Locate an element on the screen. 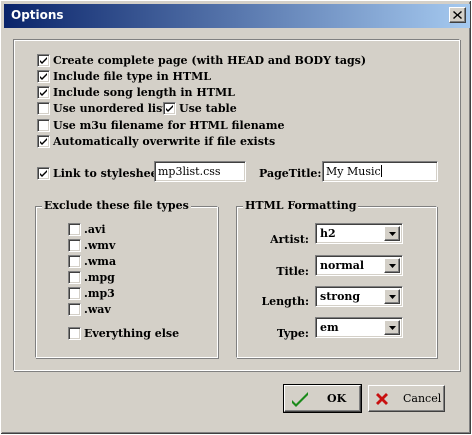  checkbox-label: Use m3u filename for HTML filename is located at coordinates (169, 125).